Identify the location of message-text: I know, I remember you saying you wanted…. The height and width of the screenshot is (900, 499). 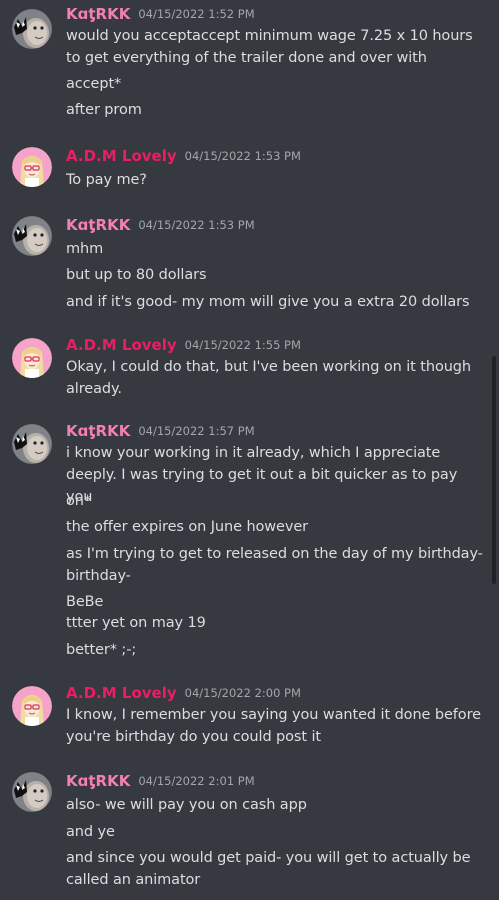
(273, 726).